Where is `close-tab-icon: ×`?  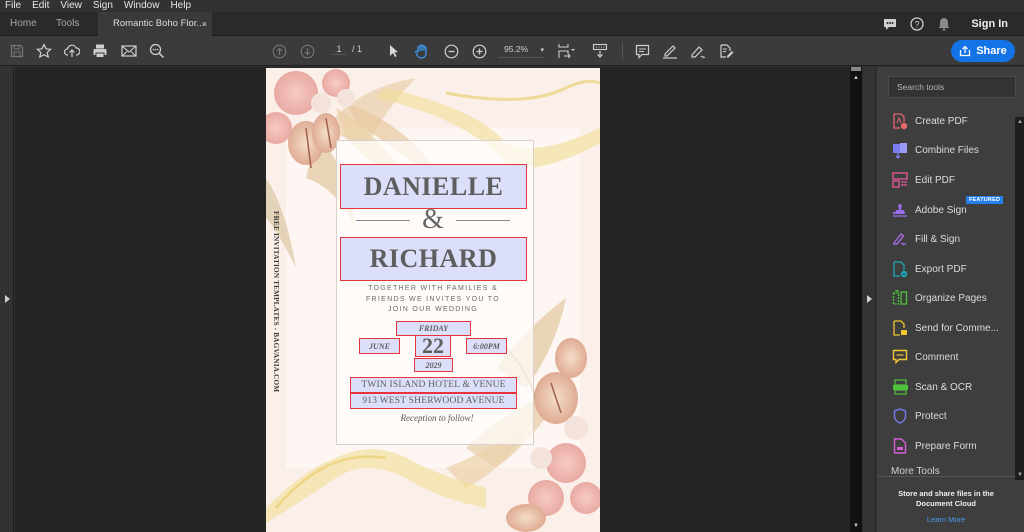
close-tab-icon: × is located at coordinates (204, 24).